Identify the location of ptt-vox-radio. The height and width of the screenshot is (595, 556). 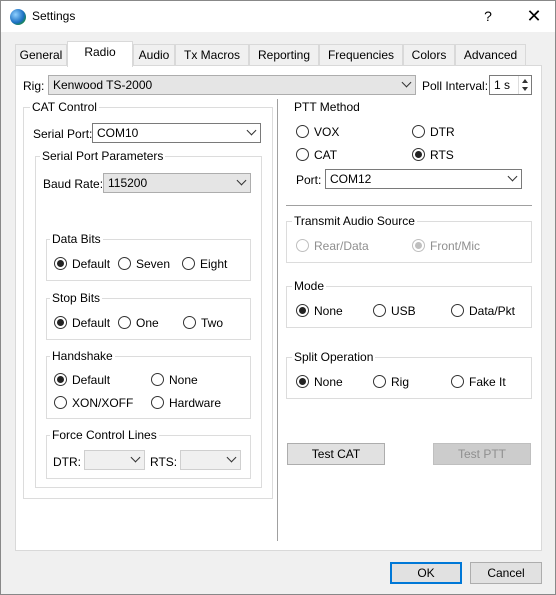
(302, 131).